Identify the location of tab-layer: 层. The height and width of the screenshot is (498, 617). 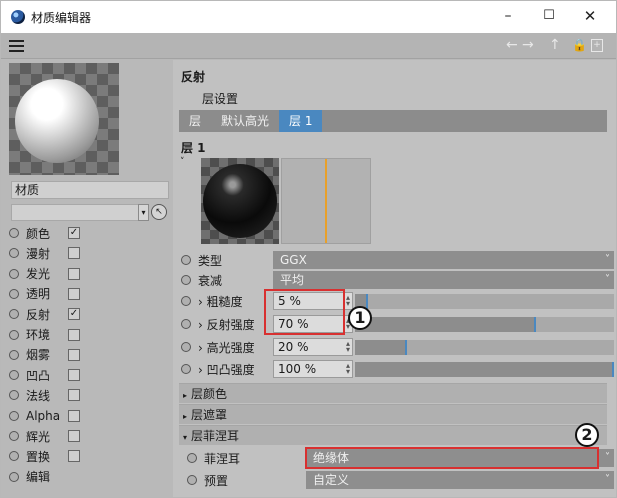
(195, 121).